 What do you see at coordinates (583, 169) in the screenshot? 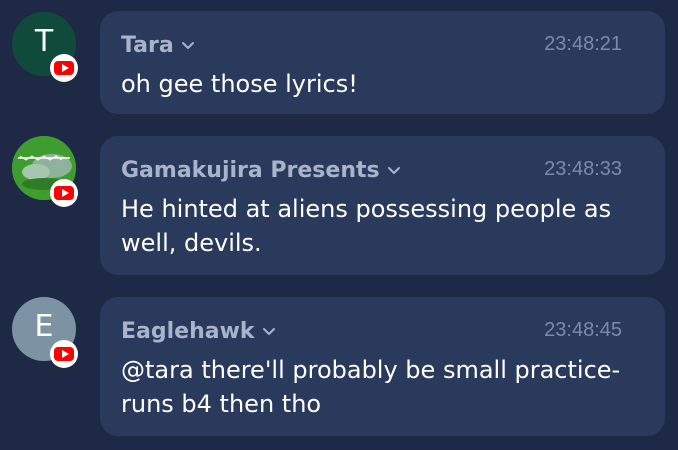
I see `timestamp: 23:48:33` at bounding box center [583, 169].